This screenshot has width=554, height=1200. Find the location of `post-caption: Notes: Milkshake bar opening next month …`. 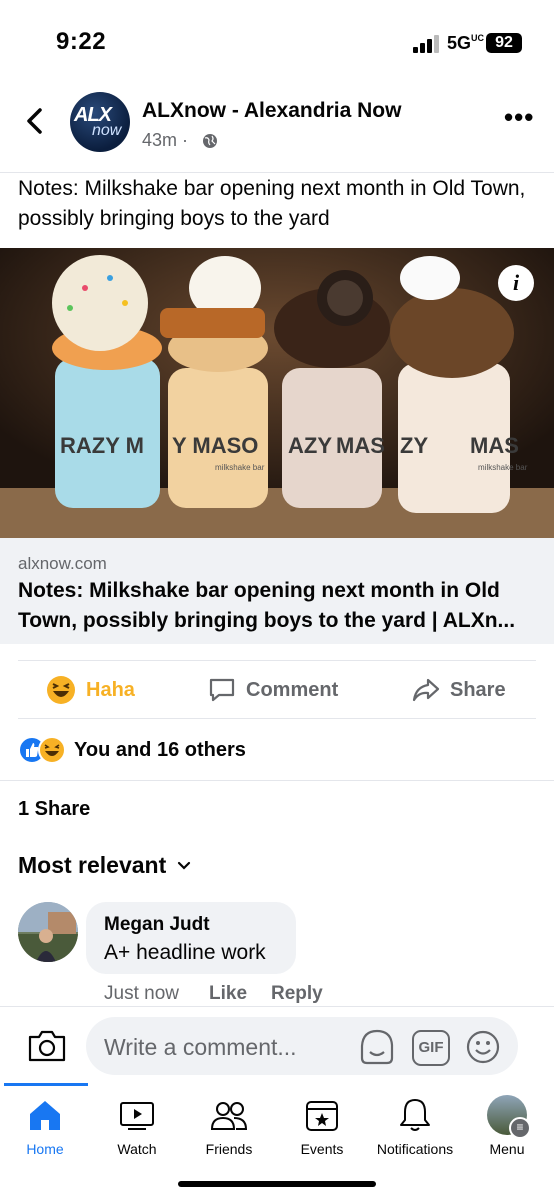

post-caption: Notes: Milkshake bar opening next month … is located at coordinates (272, 203).